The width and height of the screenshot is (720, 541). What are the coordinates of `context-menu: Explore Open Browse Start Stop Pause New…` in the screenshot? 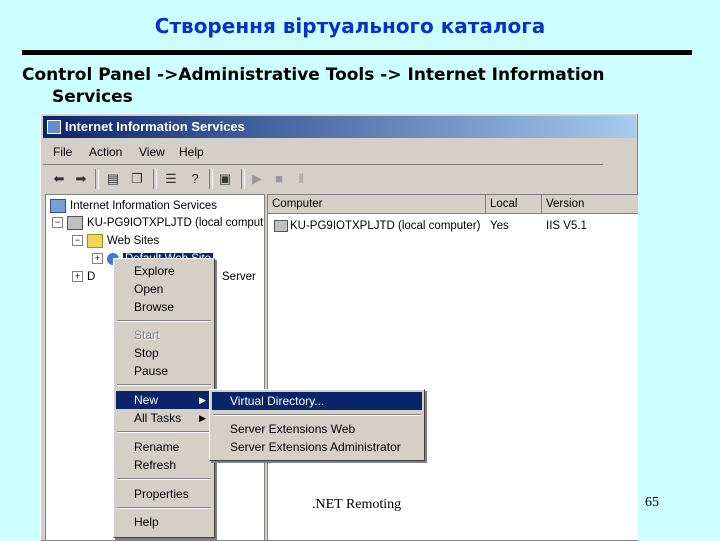 It's located at (164, 398).